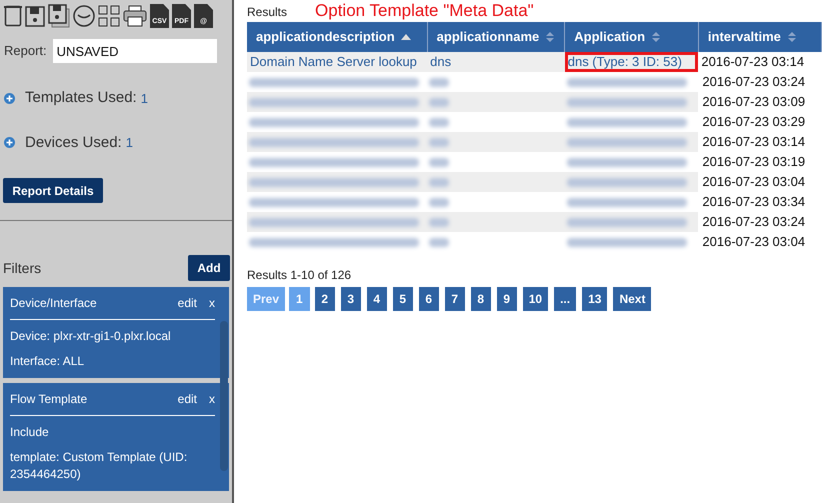  I want to click on table-cell: Domain Name Server lookup, so click(337, 62).